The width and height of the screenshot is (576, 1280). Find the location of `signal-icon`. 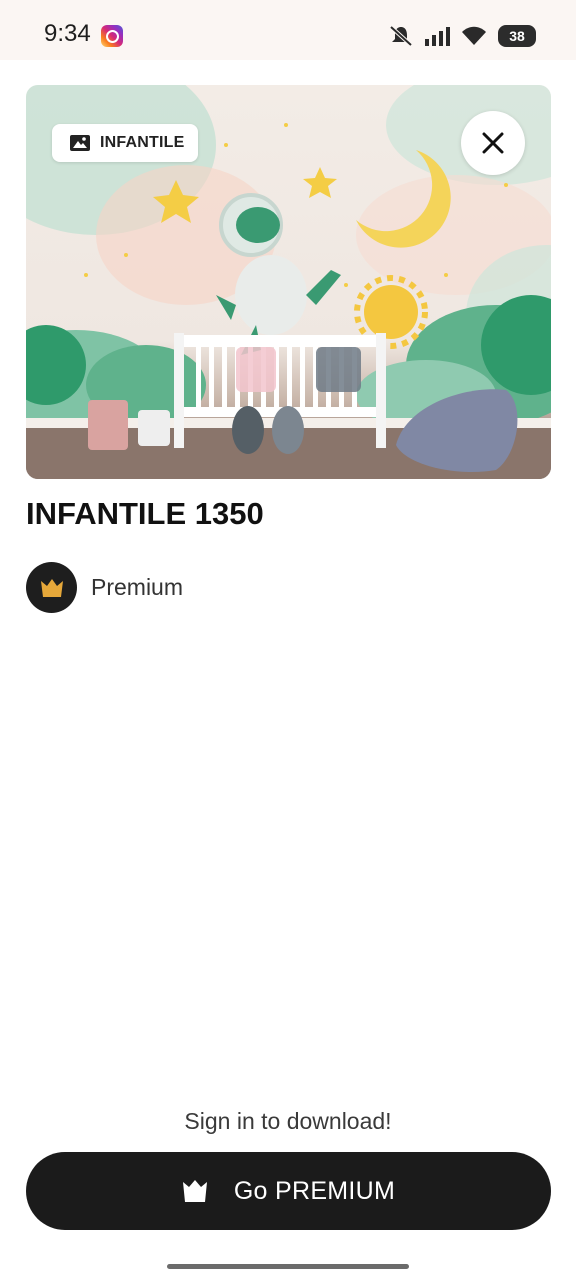

signal-icon is located at coordinates (437, 36).